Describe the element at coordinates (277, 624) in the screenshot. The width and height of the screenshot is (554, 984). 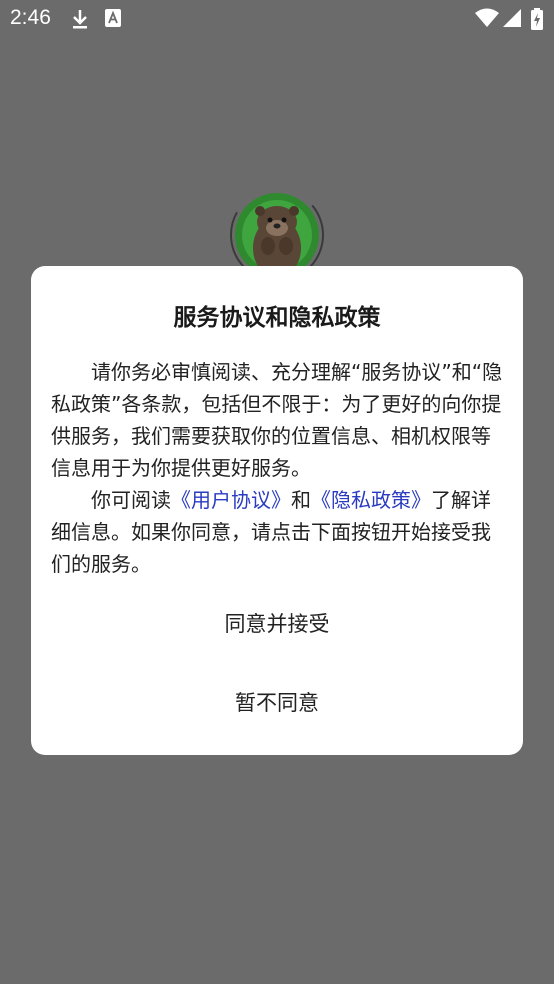
I see `agree-button: 同意并接受` at that location.